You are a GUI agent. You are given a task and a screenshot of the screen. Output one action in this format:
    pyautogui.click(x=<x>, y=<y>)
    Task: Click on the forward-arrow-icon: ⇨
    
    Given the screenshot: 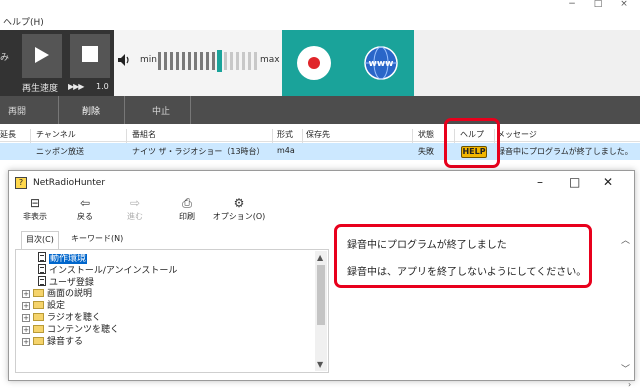 What is the action you would take?
    pyautogui.click(x=135, y=203)
    